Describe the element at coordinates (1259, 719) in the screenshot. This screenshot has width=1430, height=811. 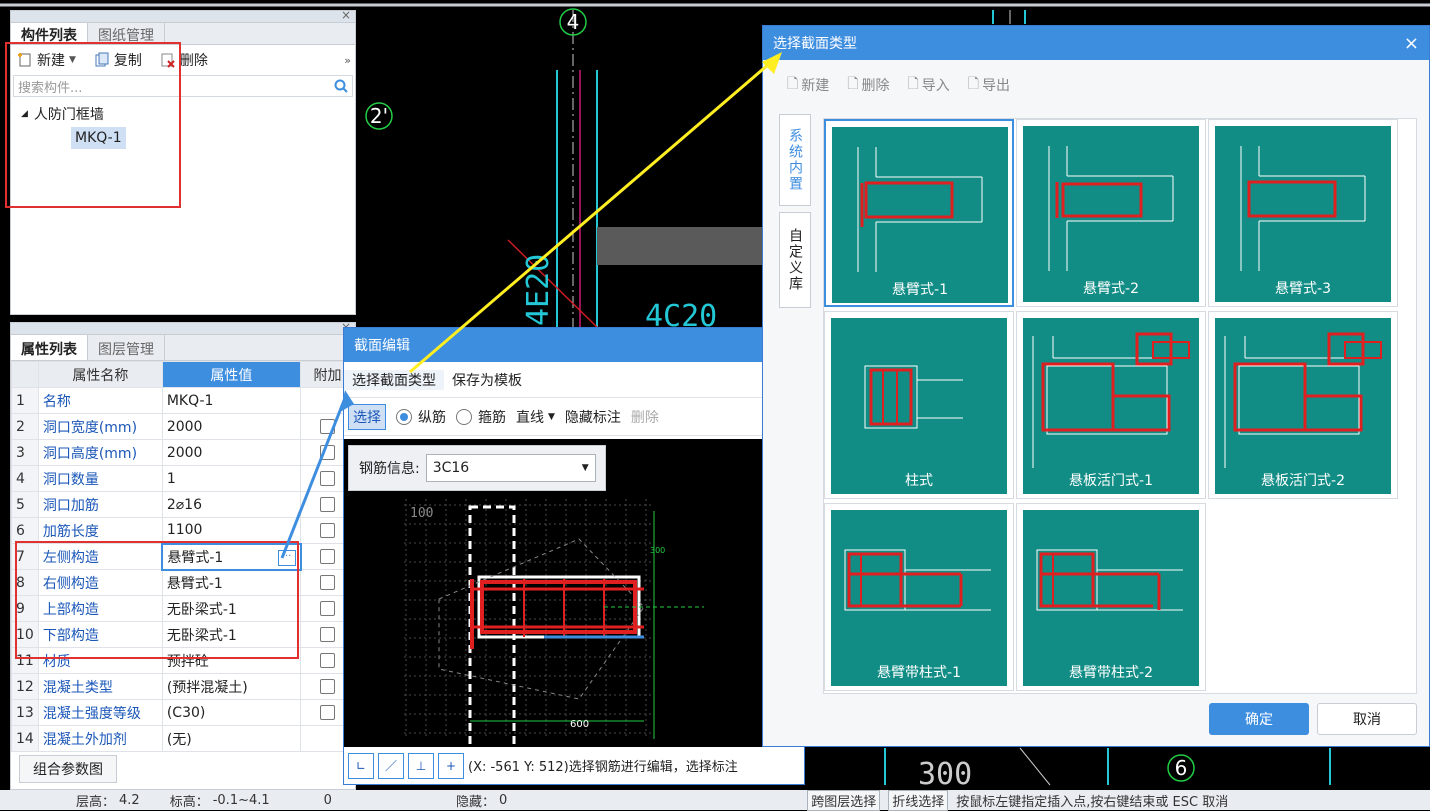
I see `ok-button: 确定` at that location.